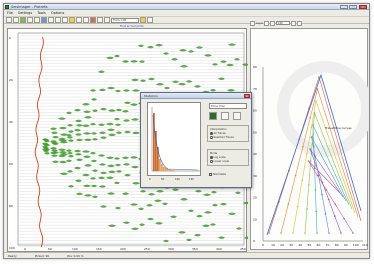 Image resolution: width=374 pixels, height=264 pixels. What do you see at coordinates (12, 256) in the screenshot?
I see `status-ready: Ready` at bounding box center [12, 256].